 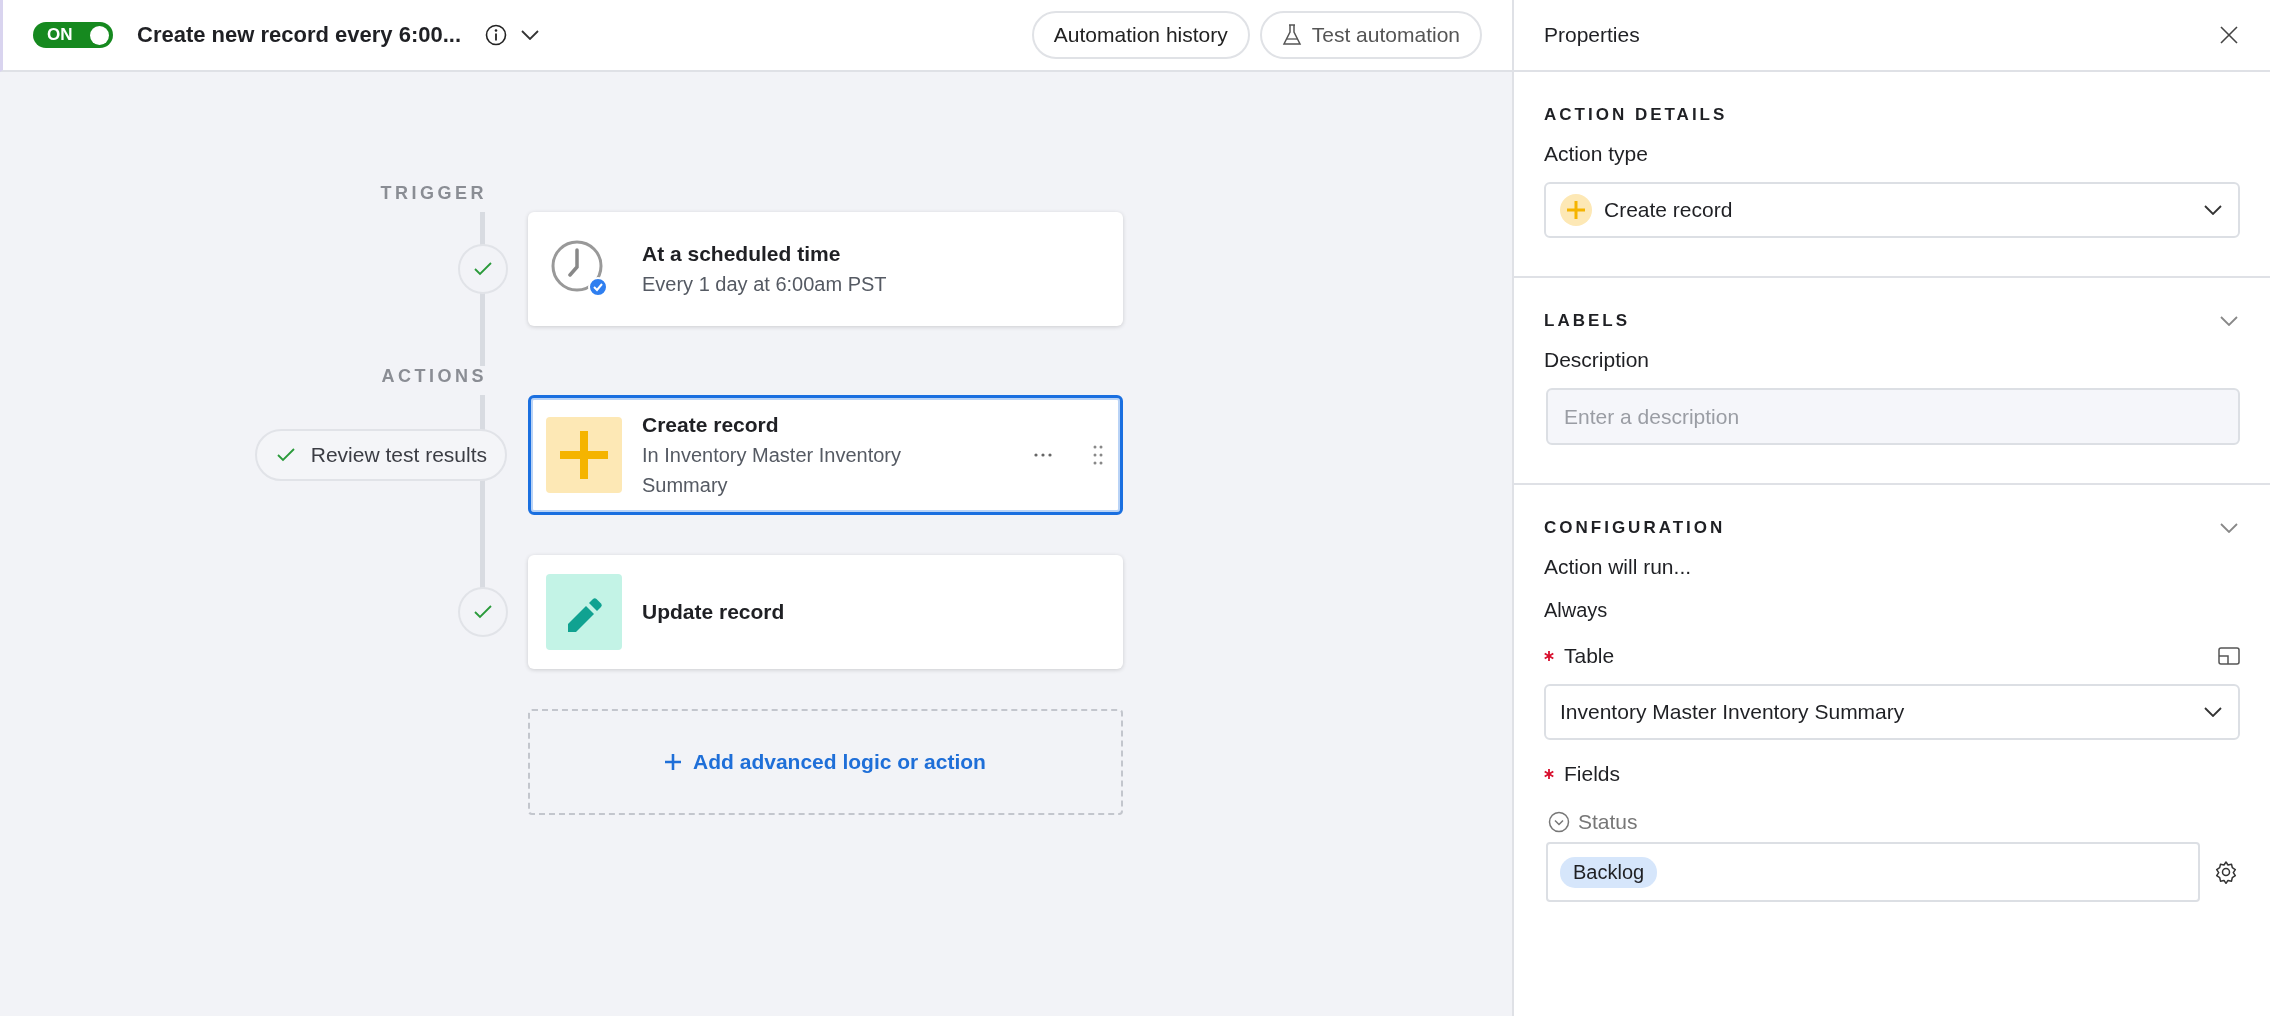 I want to click on field-label: Description, so click(x=1597, y=360).